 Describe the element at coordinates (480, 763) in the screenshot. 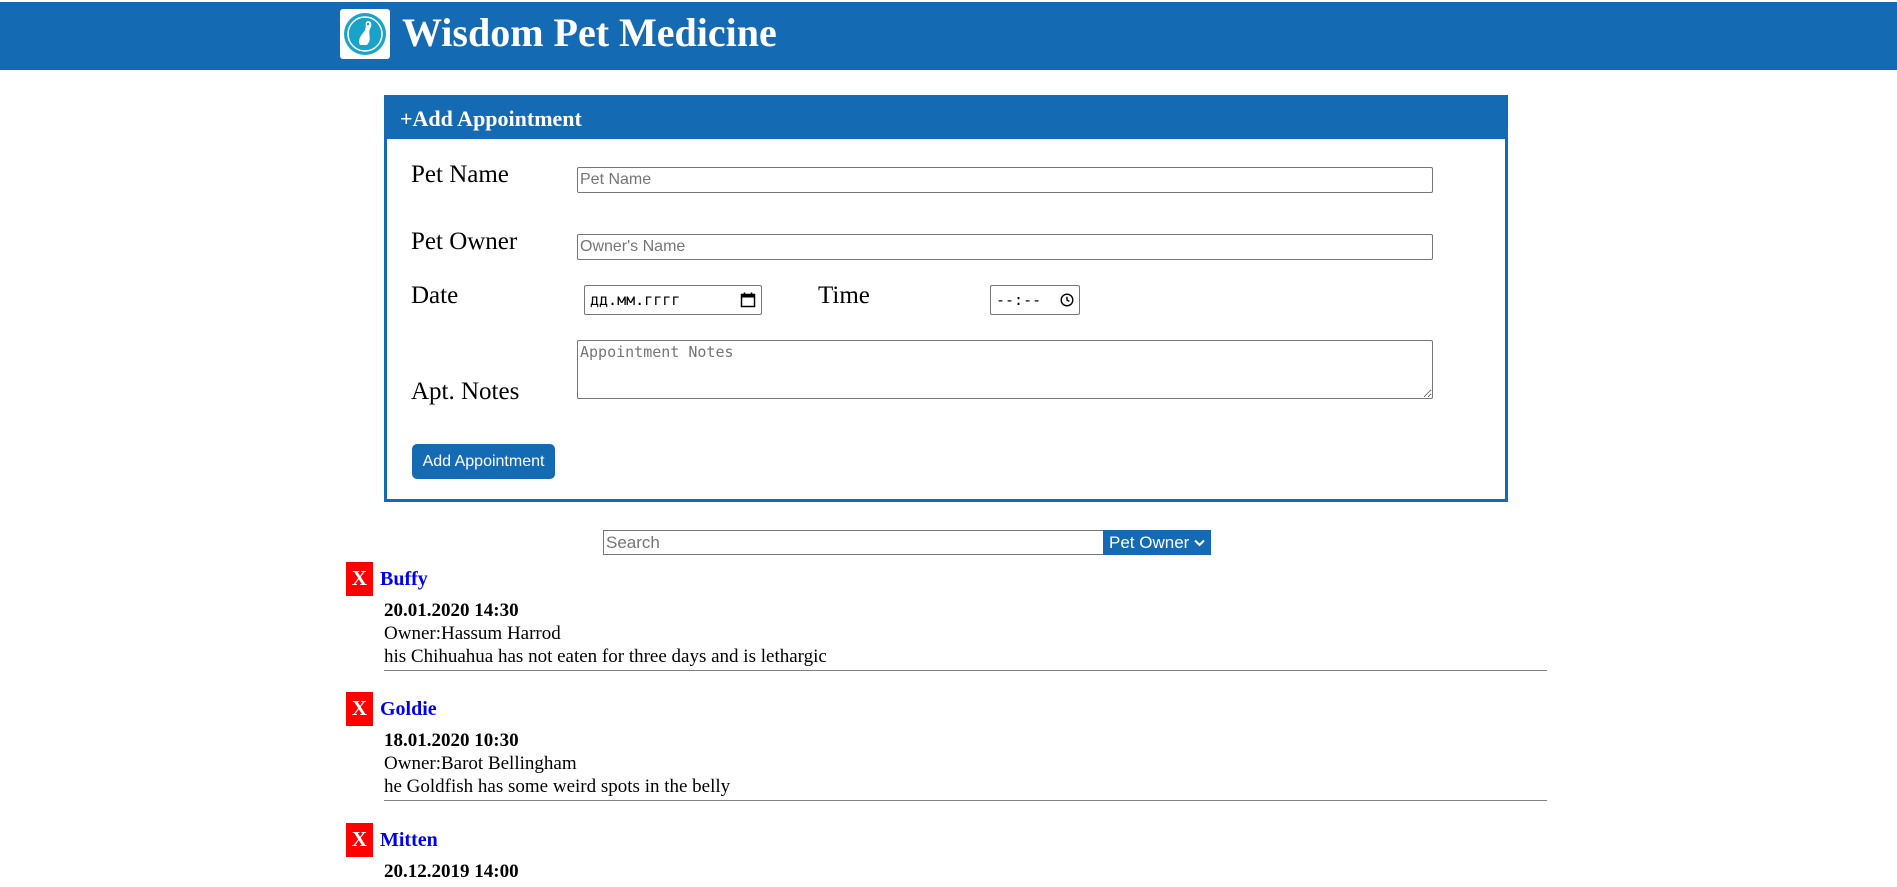

I see `appointment-owner: Owner:Barot Bellingham` at that location.